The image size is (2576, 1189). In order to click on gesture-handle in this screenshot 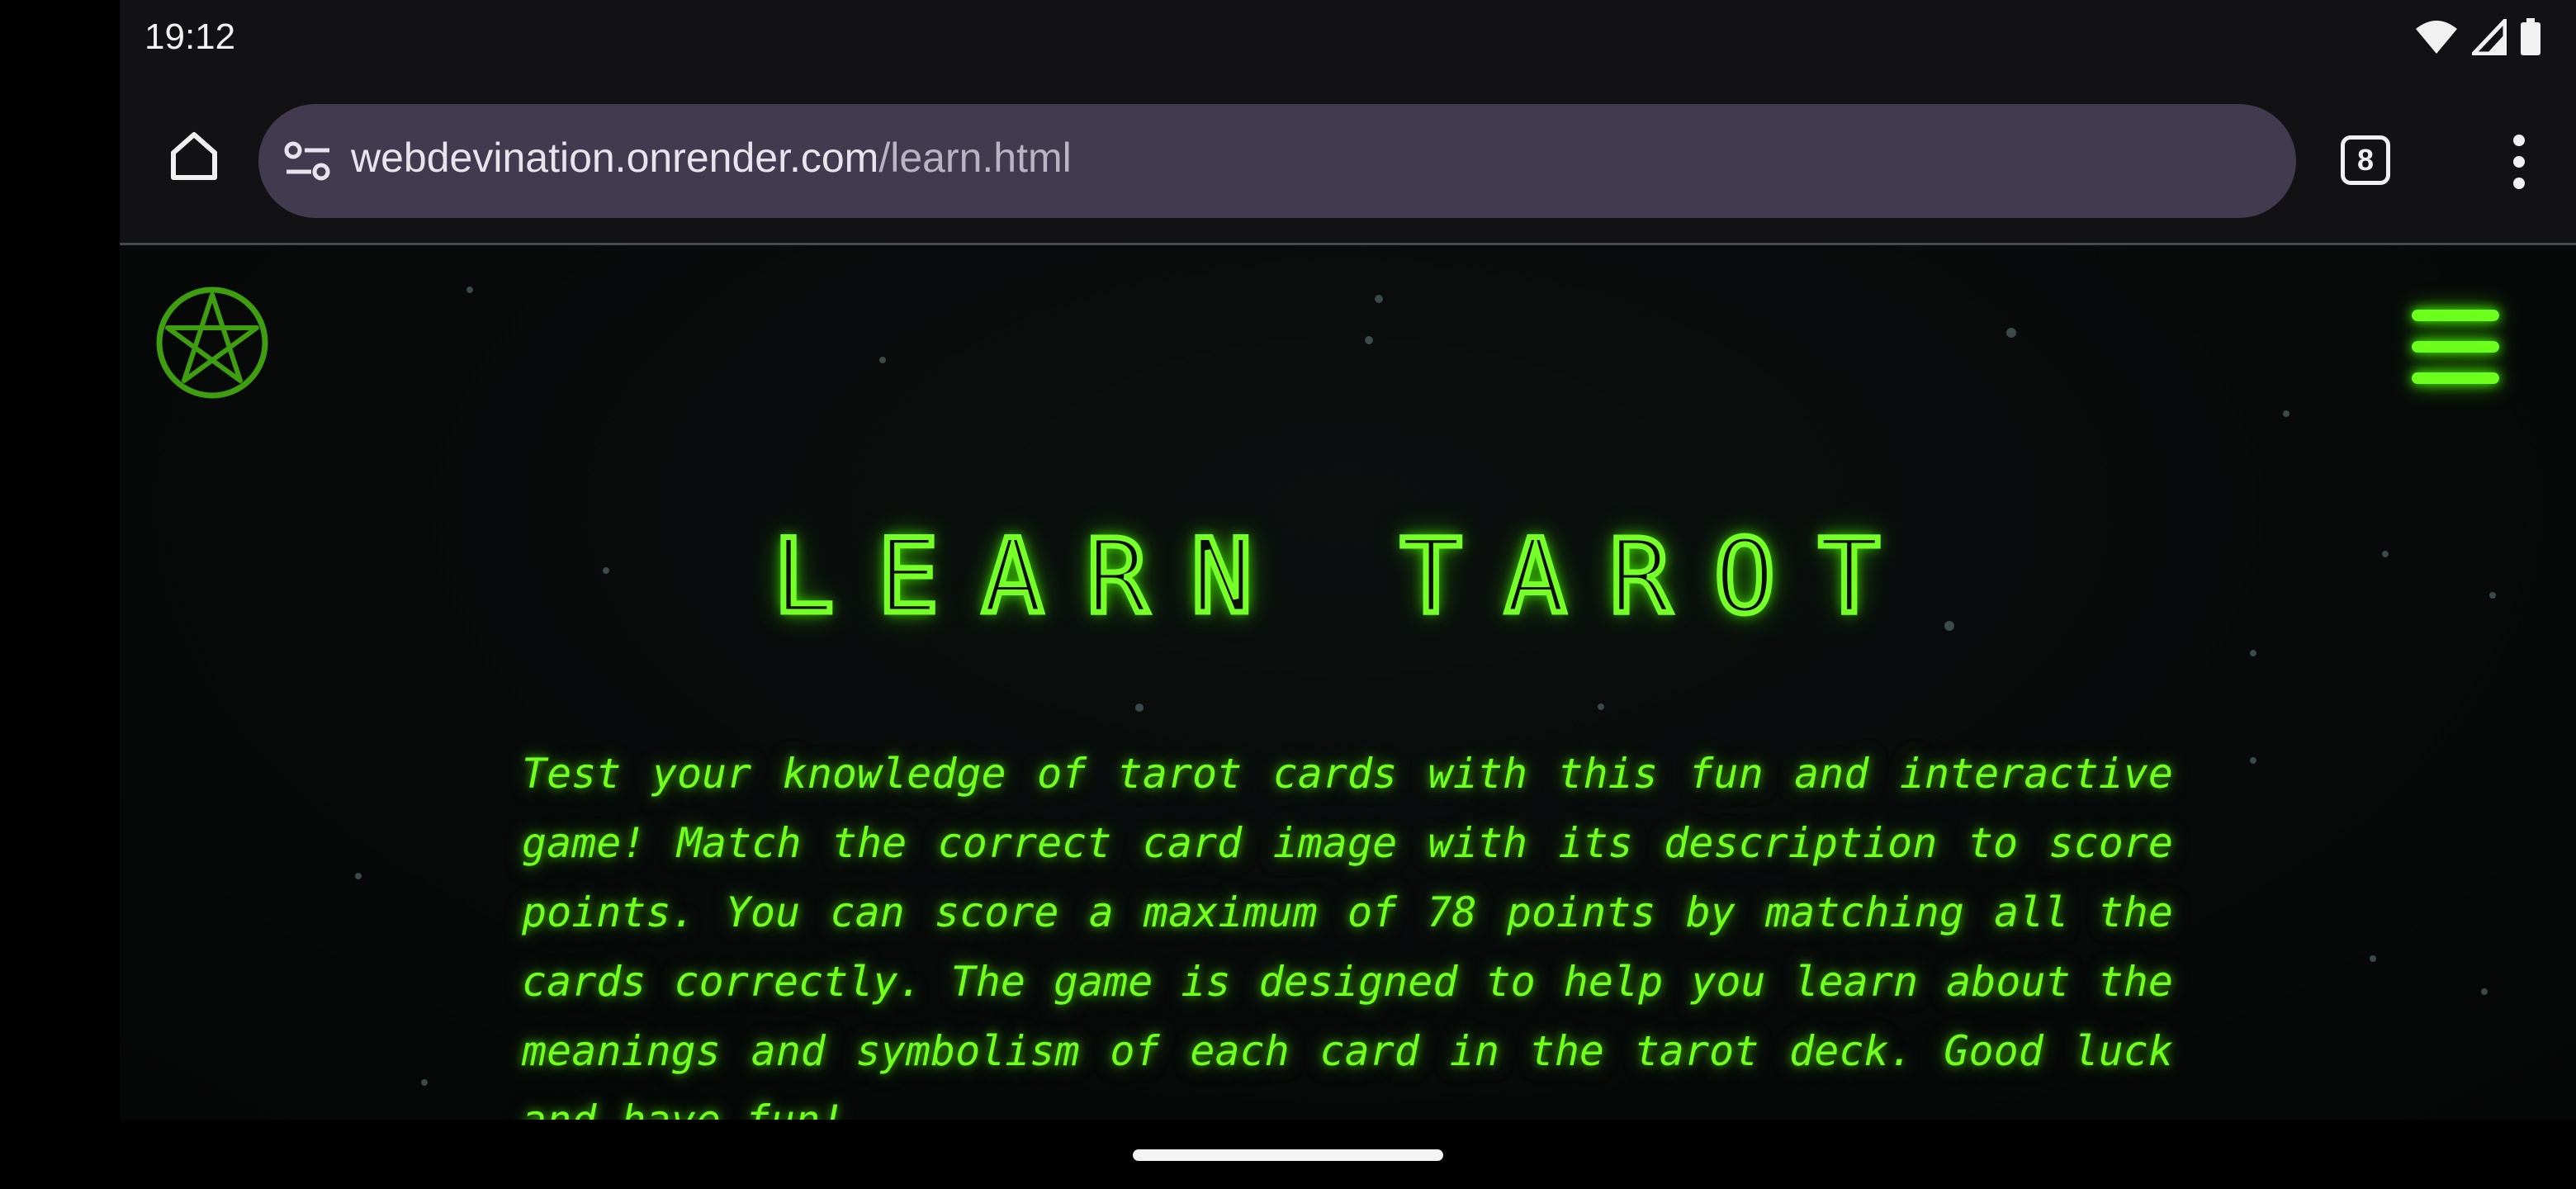, I will do `click(1288, 1155)`.